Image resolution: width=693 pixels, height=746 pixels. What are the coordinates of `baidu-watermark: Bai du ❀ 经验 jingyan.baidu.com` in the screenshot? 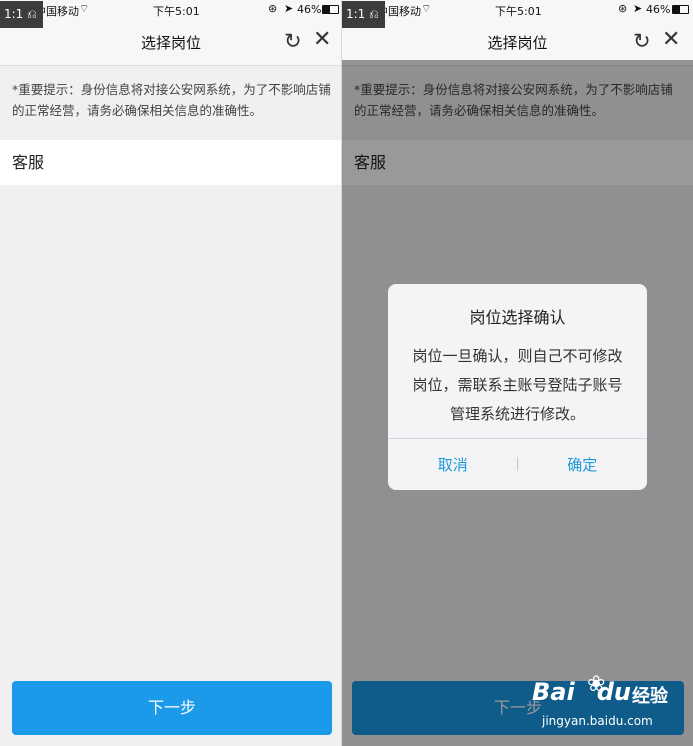 It's located at (612, 707).